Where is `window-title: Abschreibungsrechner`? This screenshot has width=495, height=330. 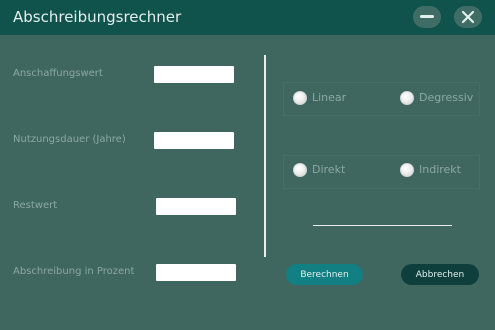
window-title: Abschreibungsrechner is located at coordinates (97, 17).